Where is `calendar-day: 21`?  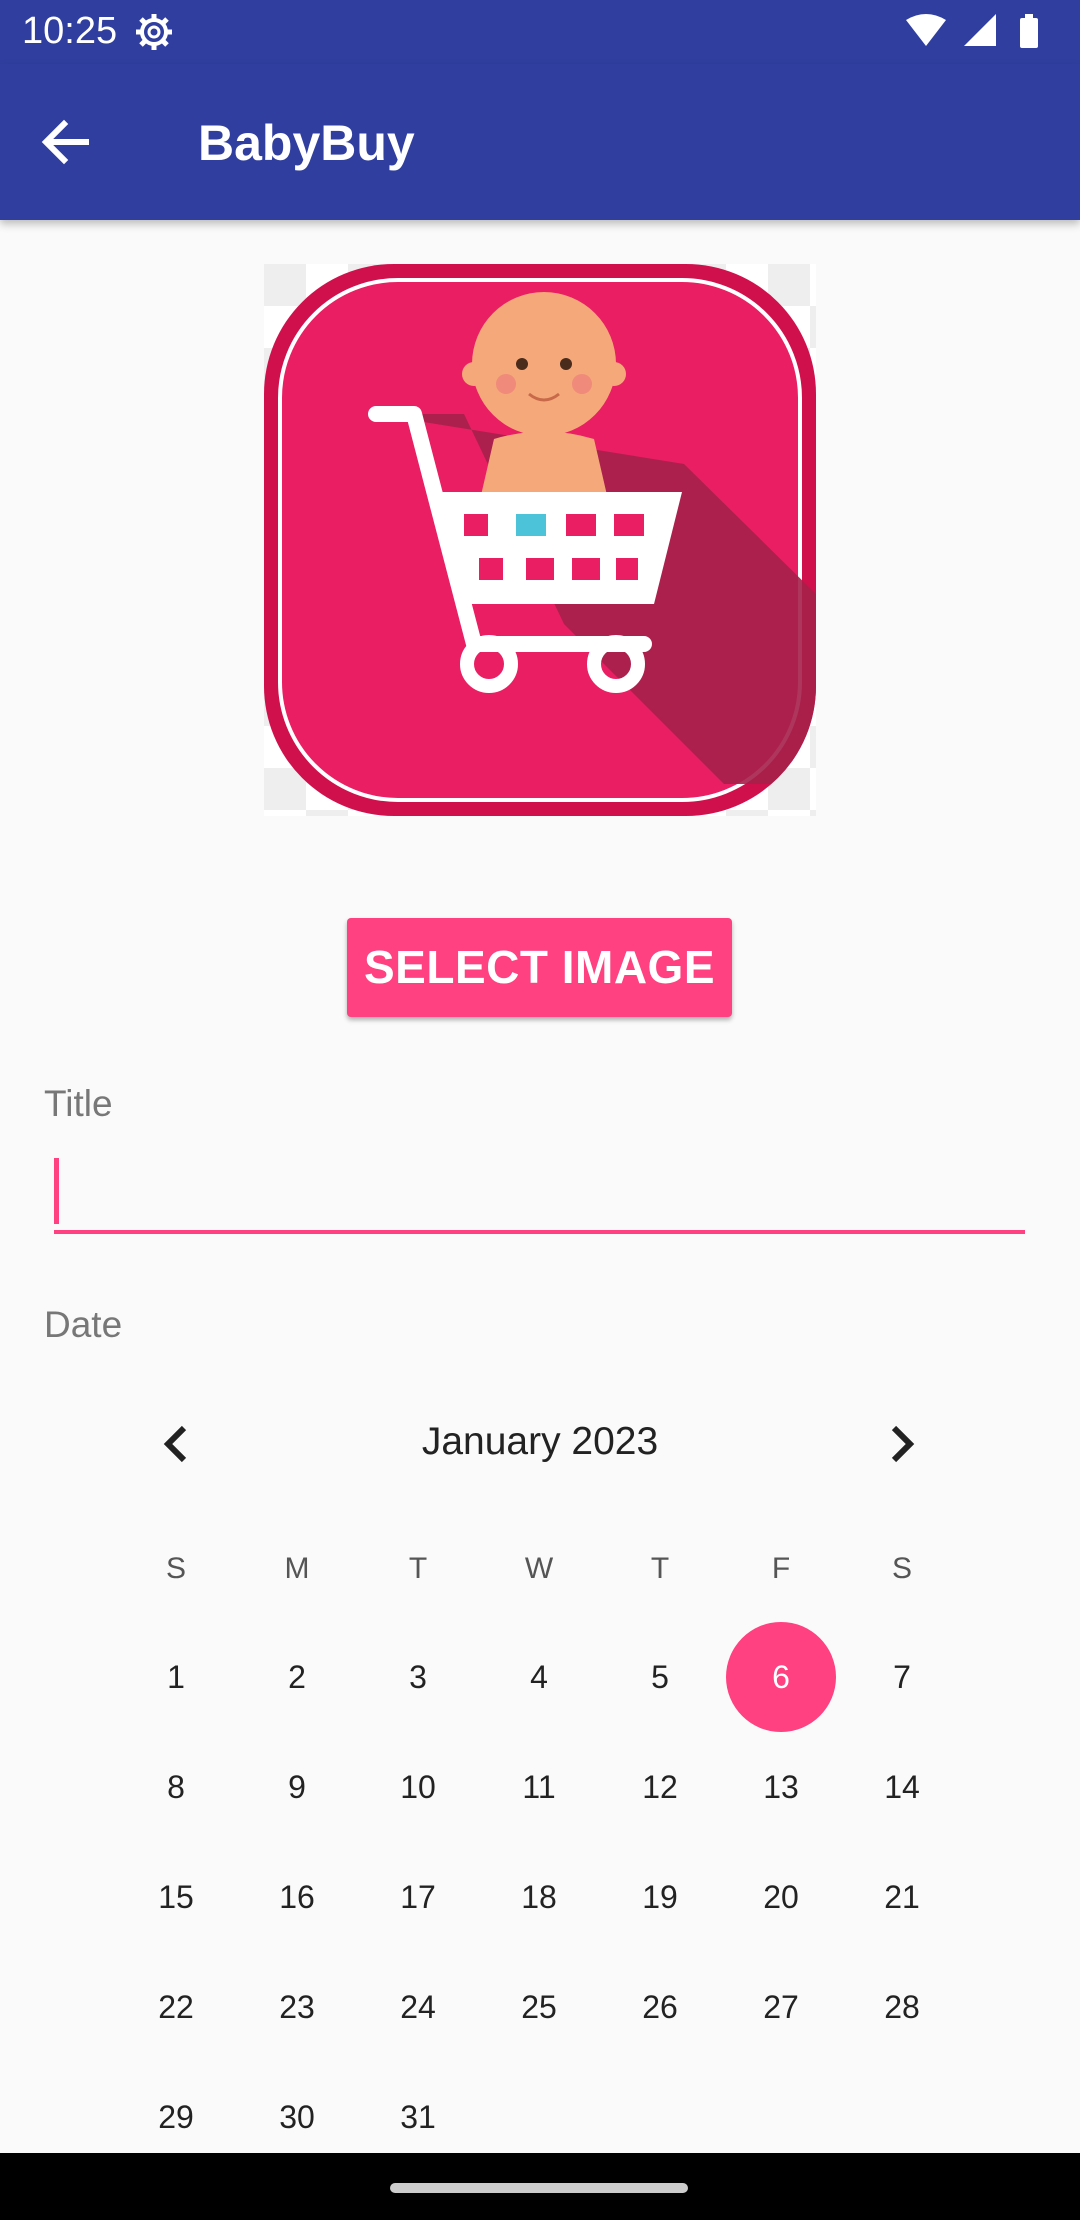 calendar-day: 21 is located at coordinates (902, 1897).